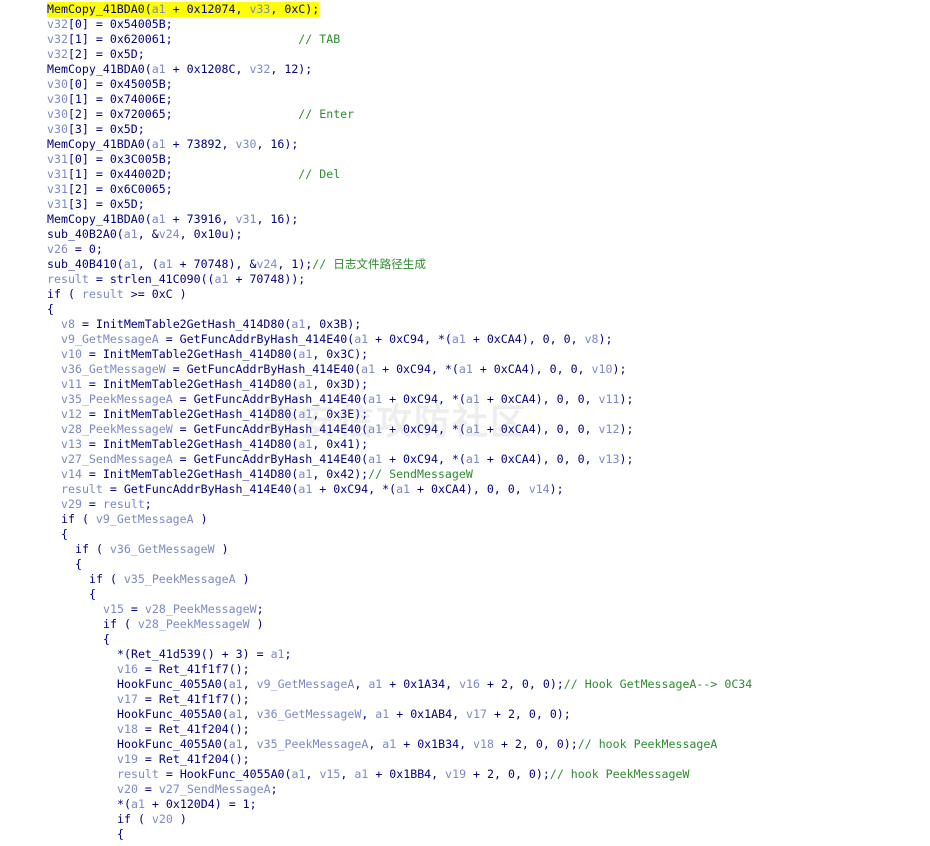 This screenshot has height=846, width=930. Describe the element at coordinates (172, 144) in the screenshot. I see `code-line: MemCopy_41BDA0(a1 + 73892, v30, 16);` at that location.